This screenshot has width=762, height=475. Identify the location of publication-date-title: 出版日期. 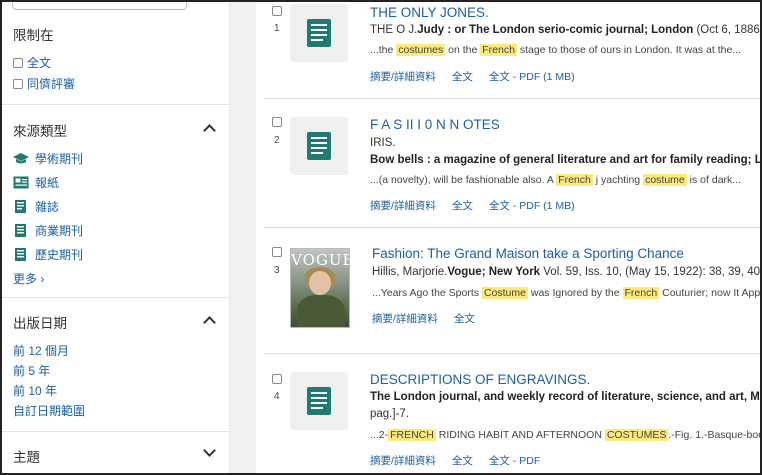
(40, 323).